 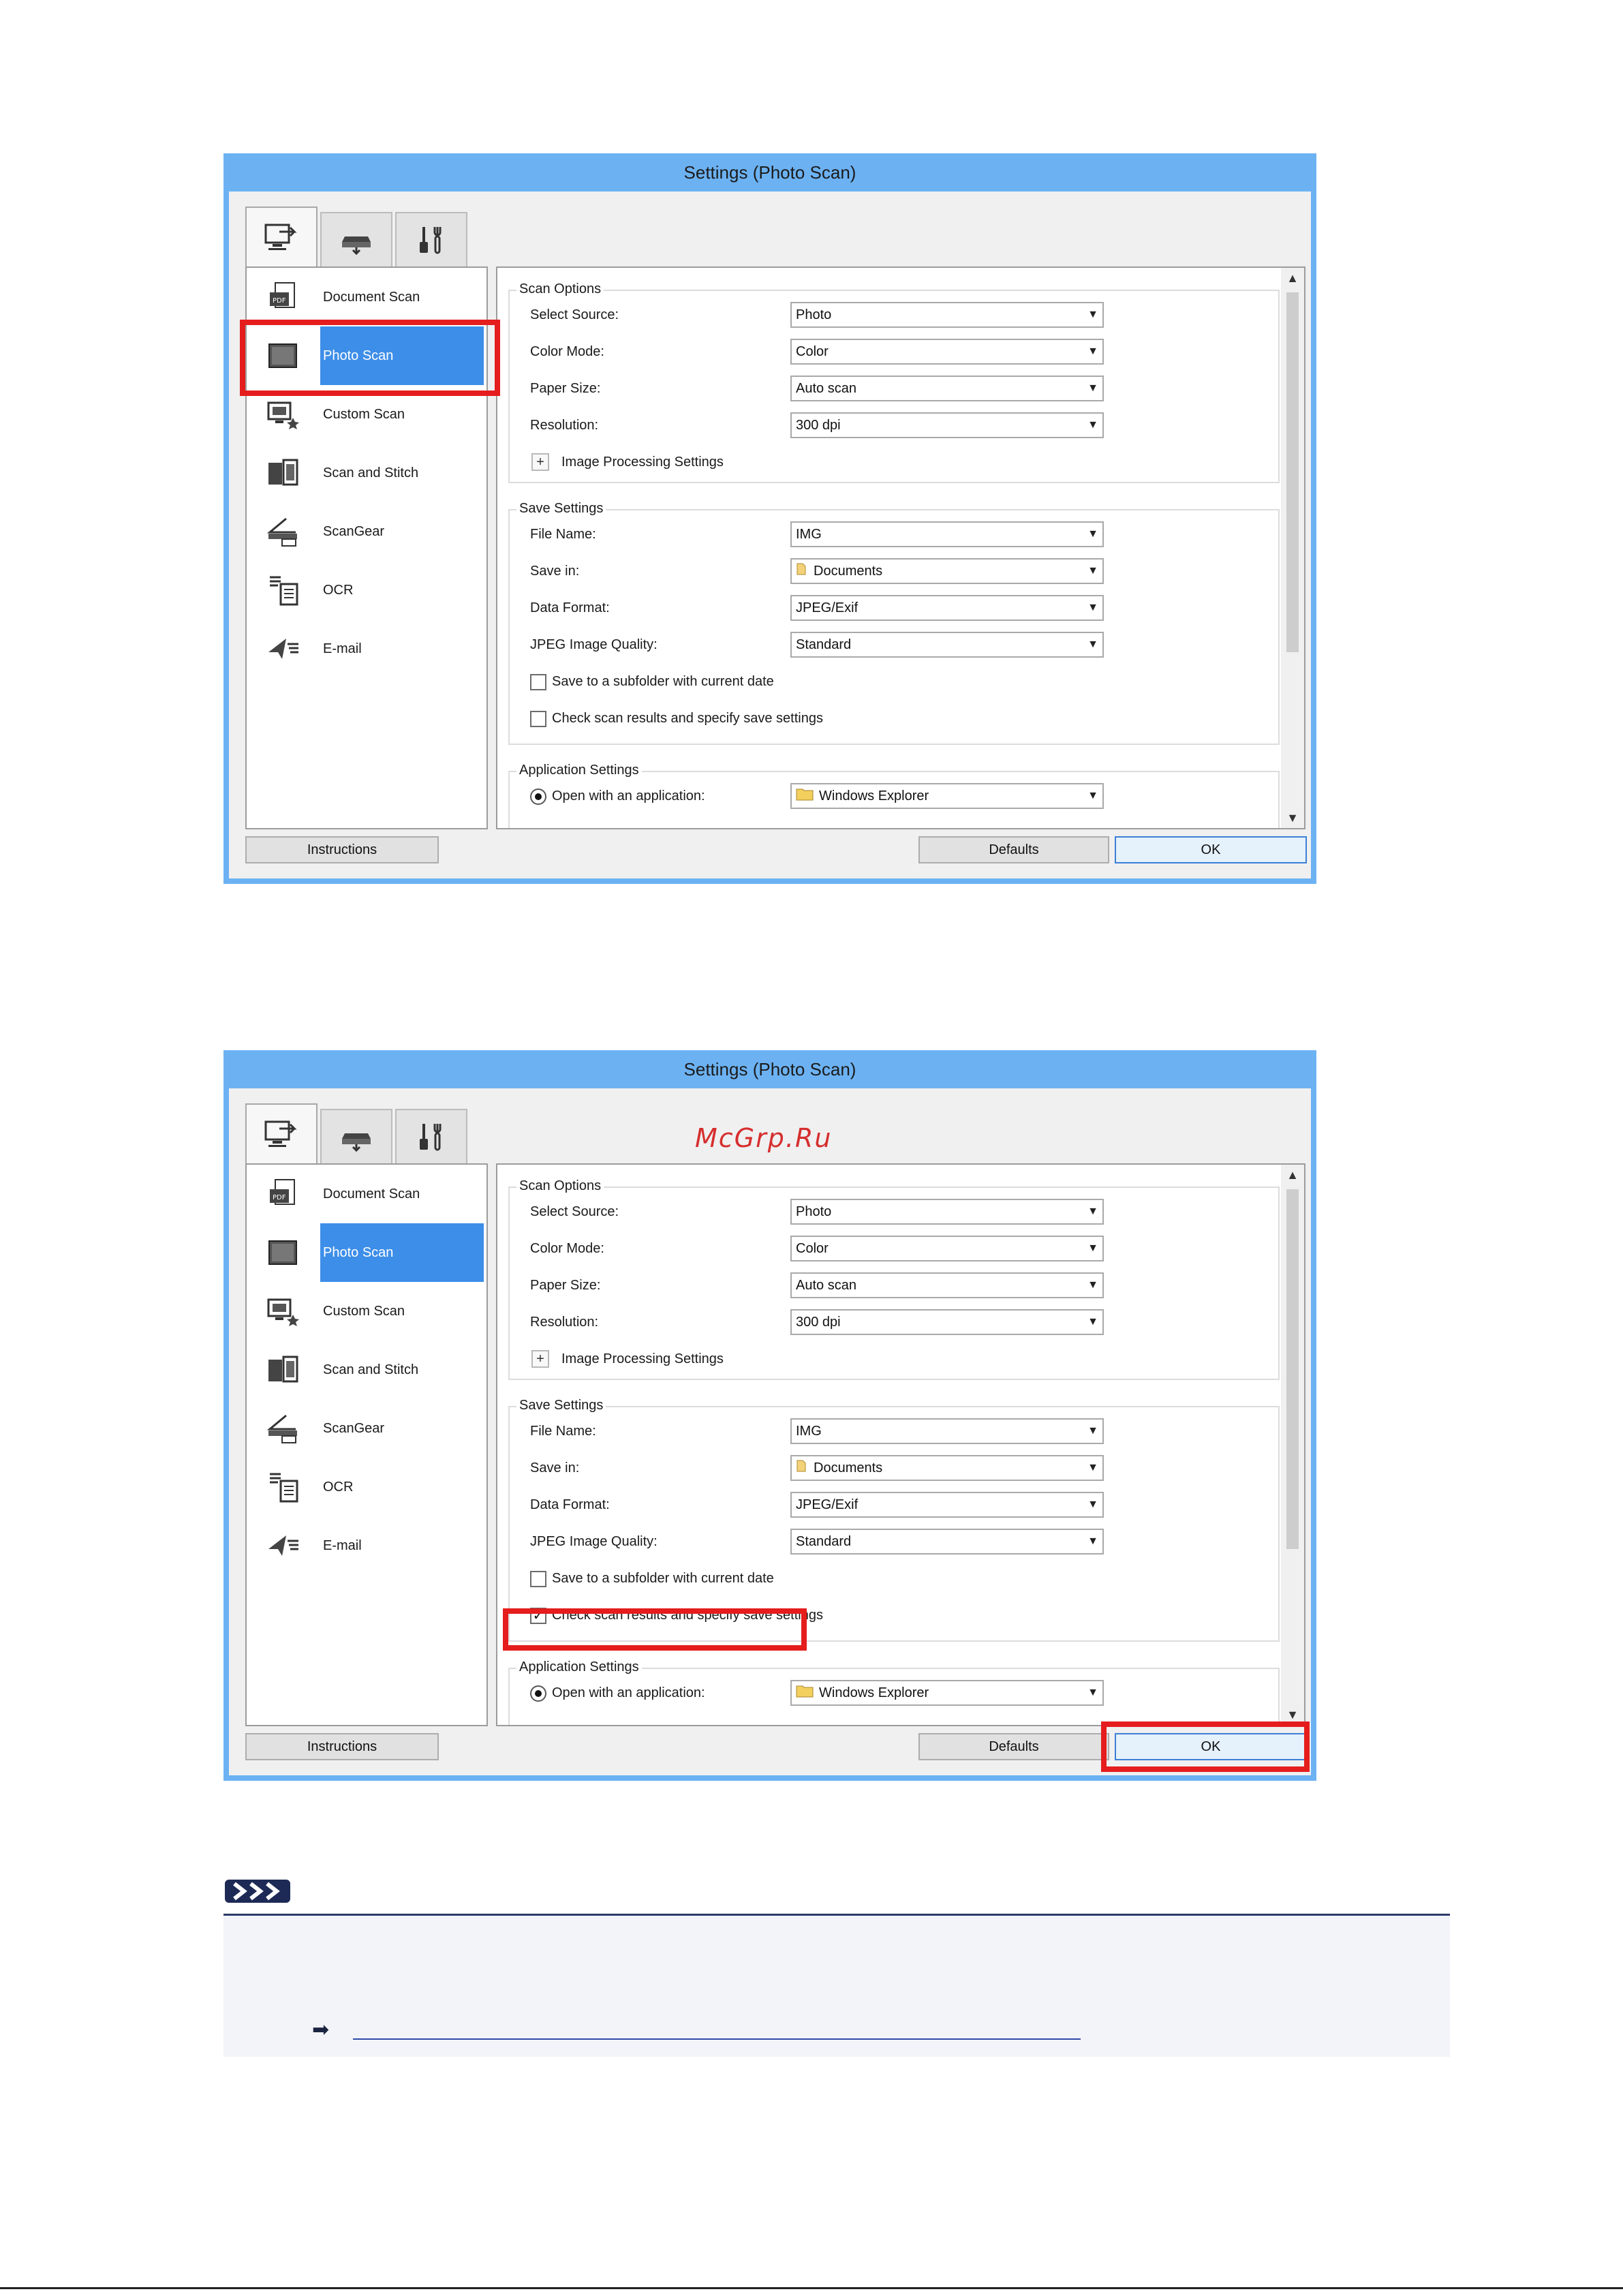 What do you see at coordinates (574, 1211) in the screenshot?
I see `select-source-label: Select Source:` at bounding box center [574, 1211].